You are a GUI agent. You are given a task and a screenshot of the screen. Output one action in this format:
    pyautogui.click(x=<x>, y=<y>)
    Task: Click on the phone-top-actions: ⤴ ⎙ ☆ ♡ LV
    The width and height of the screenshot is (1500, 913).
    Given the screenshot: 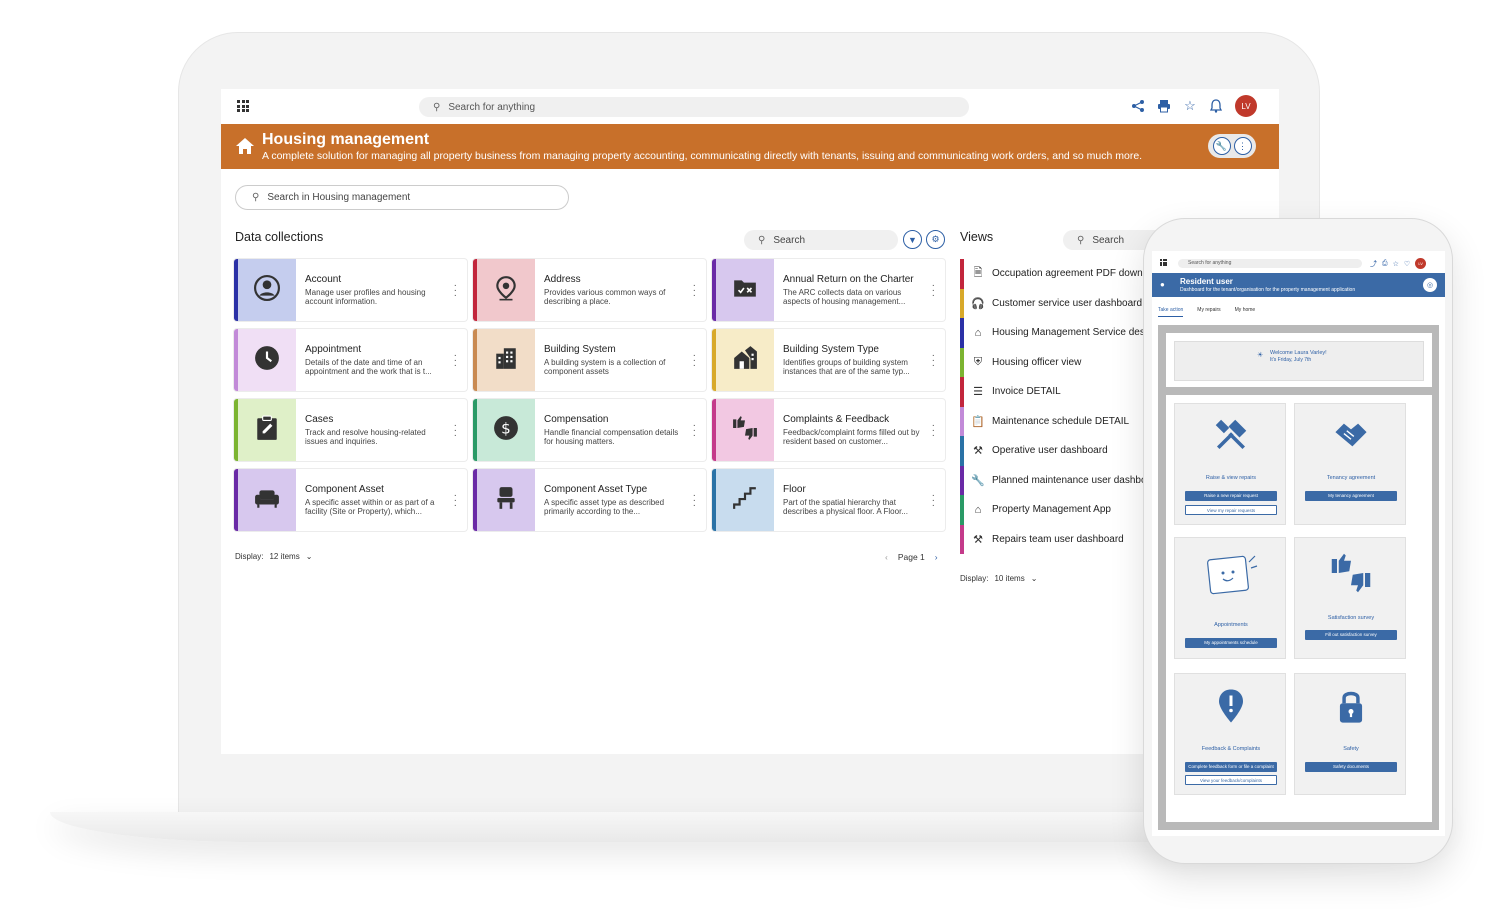 What is the action you would take?
    pyautogui.click(x=1398, y=263)
    